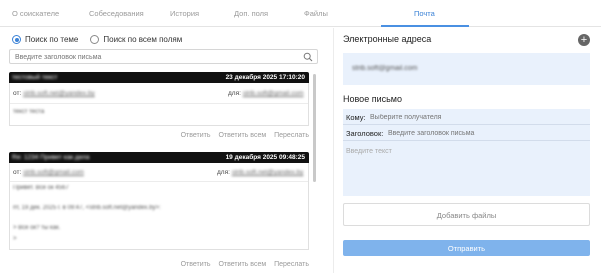 The height and width of the screenshot is (273, 601). Describe the element at coordinates (314, 128) in the screenshot. I see `message-list-scrollbar` at that location.